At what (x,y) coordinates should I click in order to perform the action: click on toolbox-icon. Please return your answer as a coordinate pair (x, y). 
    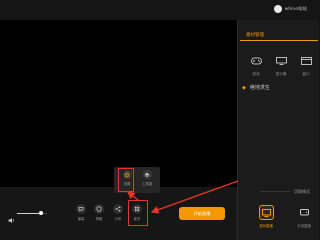
    Looking at the image, I should click on (147, 174).